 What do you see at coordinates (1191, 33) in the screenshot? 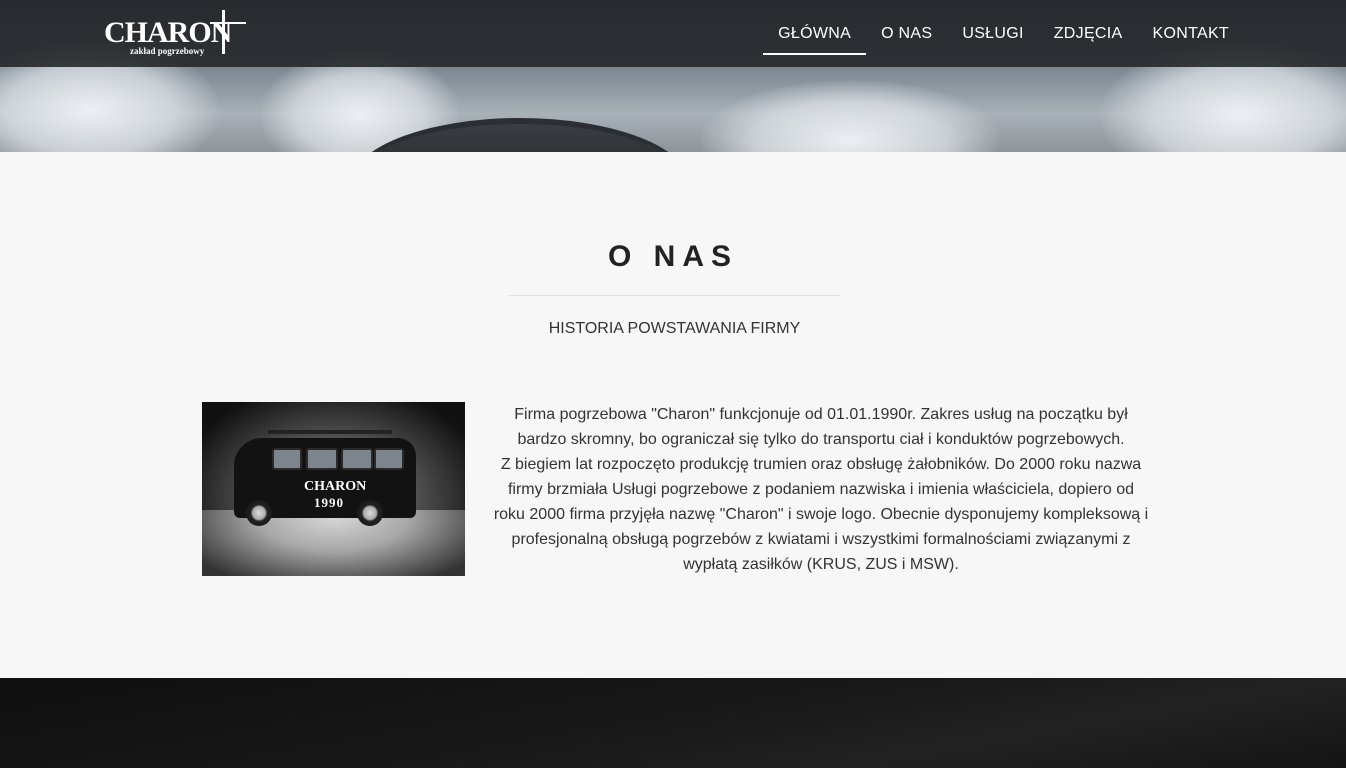
I see `nav-item-kontakt: KONTAKT` at bounding box center [1191, 33].